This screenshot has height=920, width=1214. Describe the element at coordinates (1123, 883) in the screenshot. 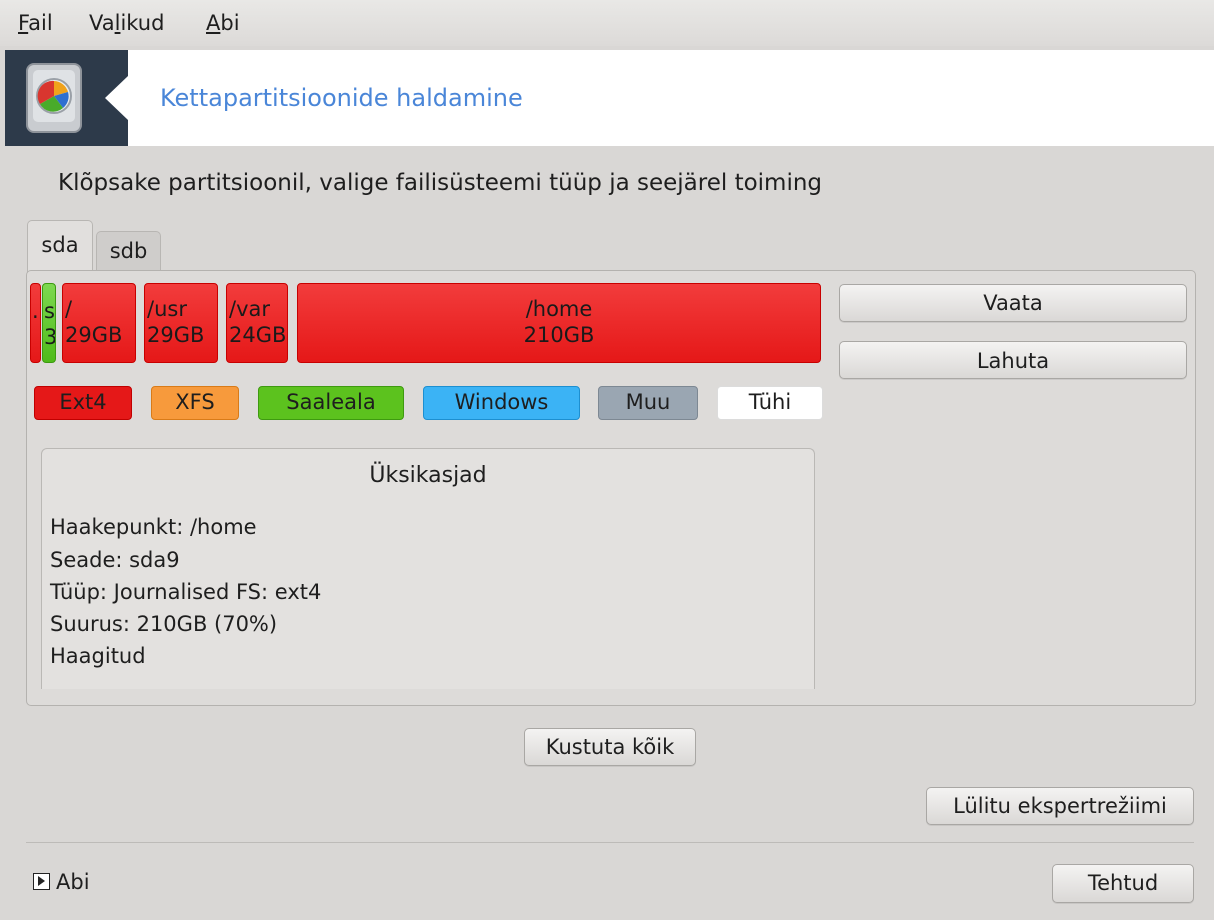

I see `done-button: Tehtud` at that location.